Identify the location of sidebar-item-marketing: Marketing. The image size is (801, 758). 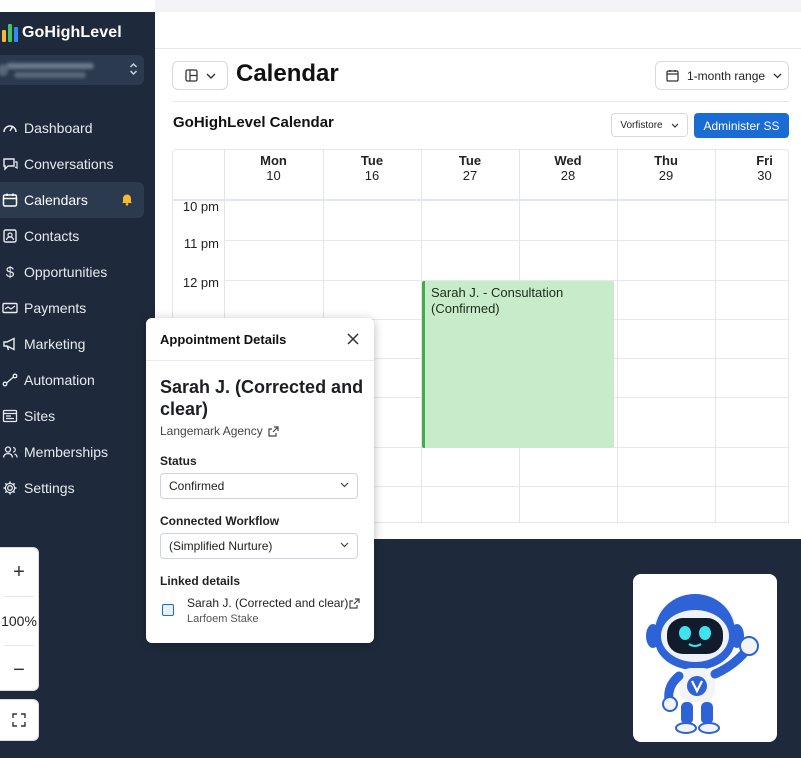
(77, 344).